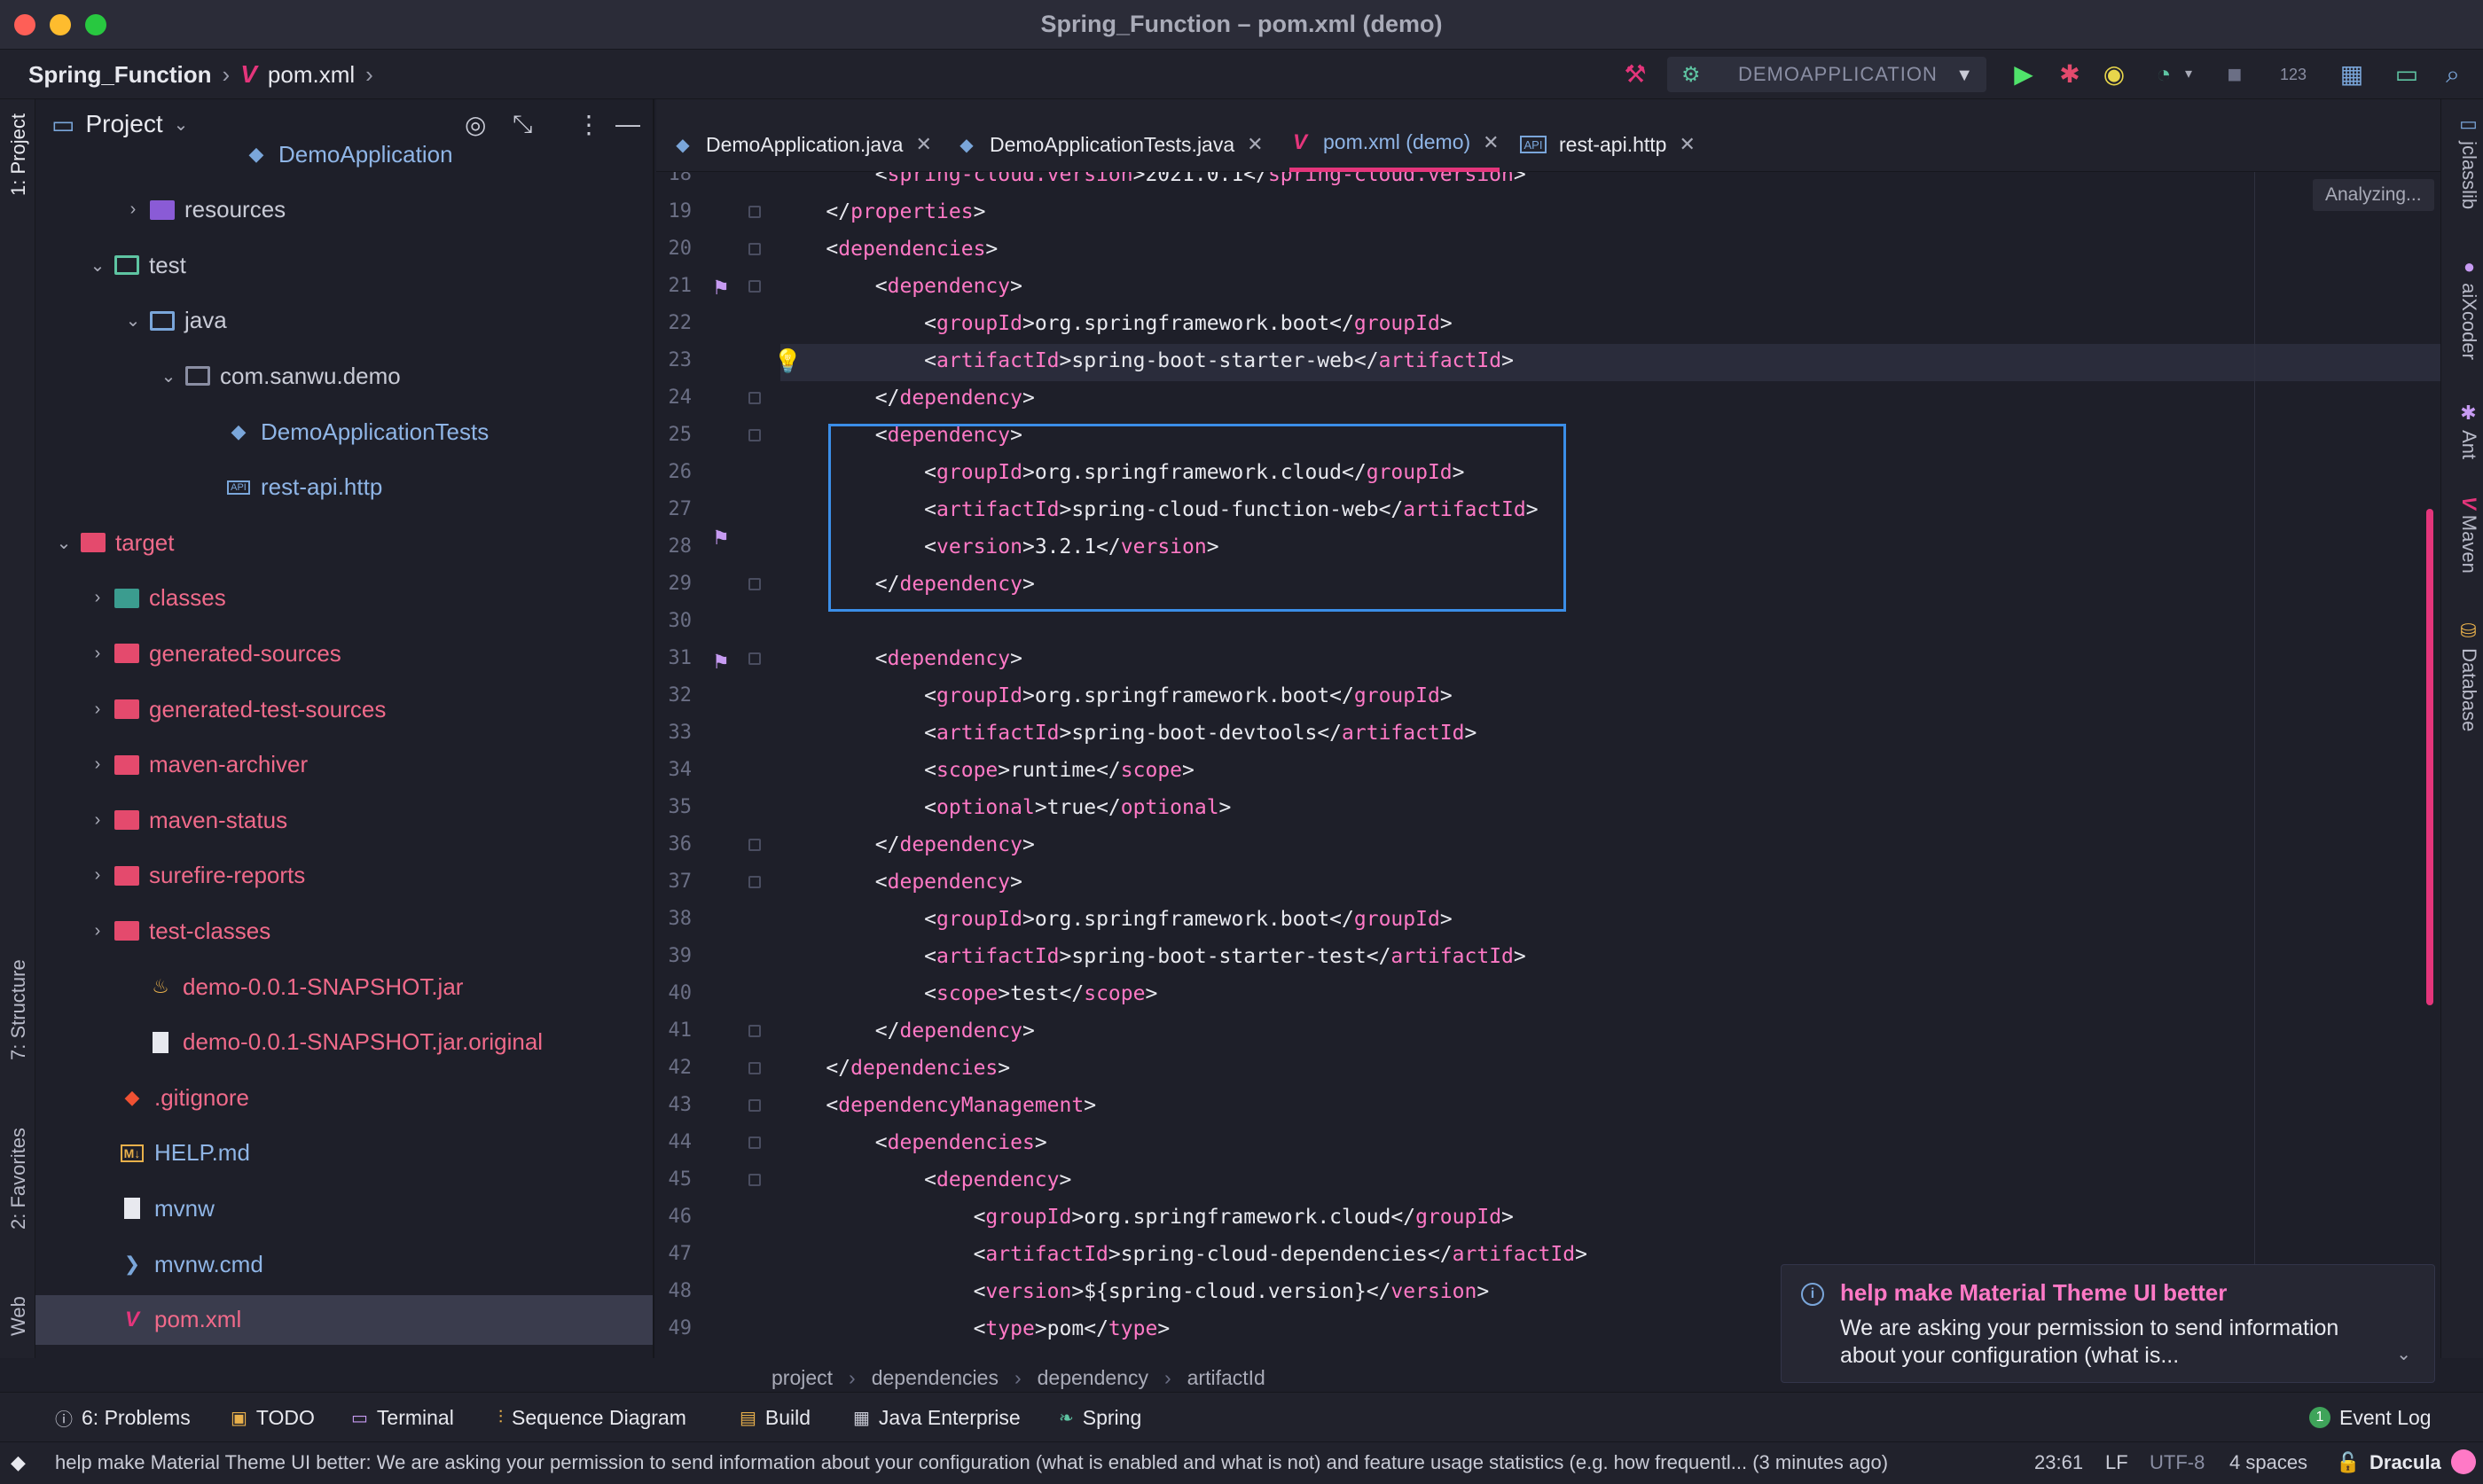 Image resolution: width=2483 pixels, height=1484 pixels. I want to click on file-encoding: UTF-8, so click(2177, 1462).